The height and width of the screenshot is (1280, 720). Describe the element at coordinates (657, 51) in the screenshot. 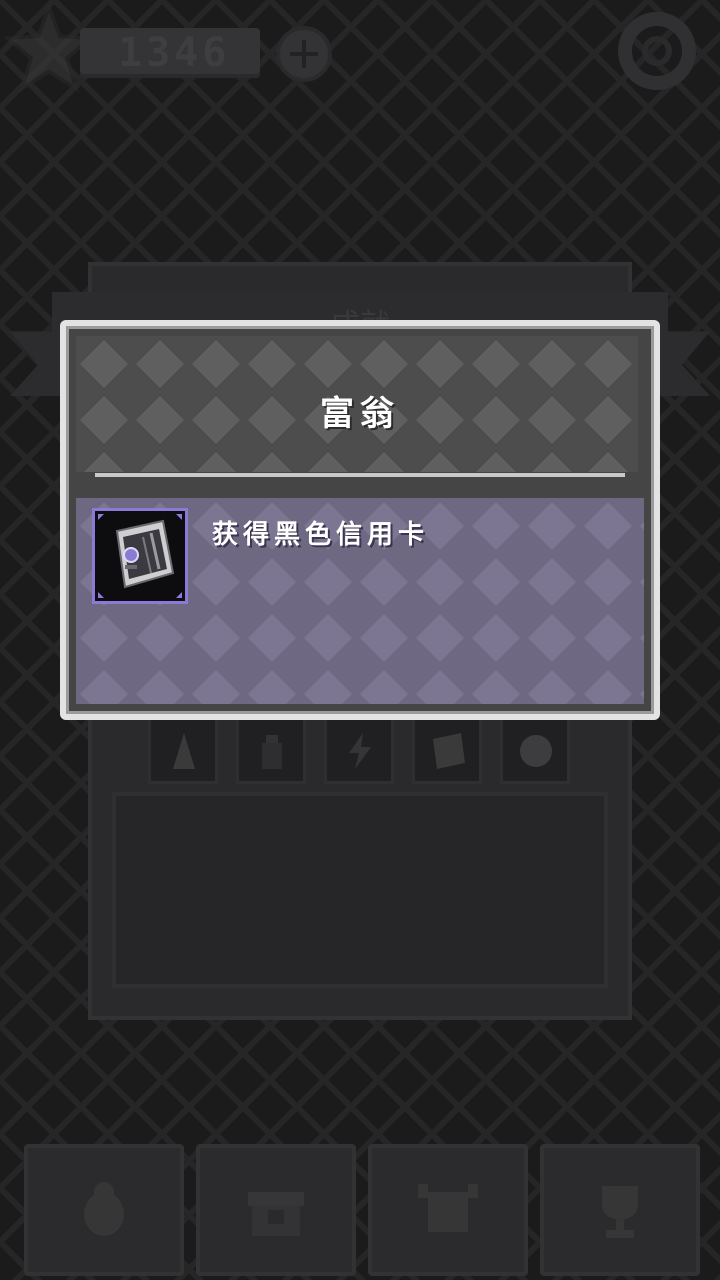

I see `settings-icon` at that location.